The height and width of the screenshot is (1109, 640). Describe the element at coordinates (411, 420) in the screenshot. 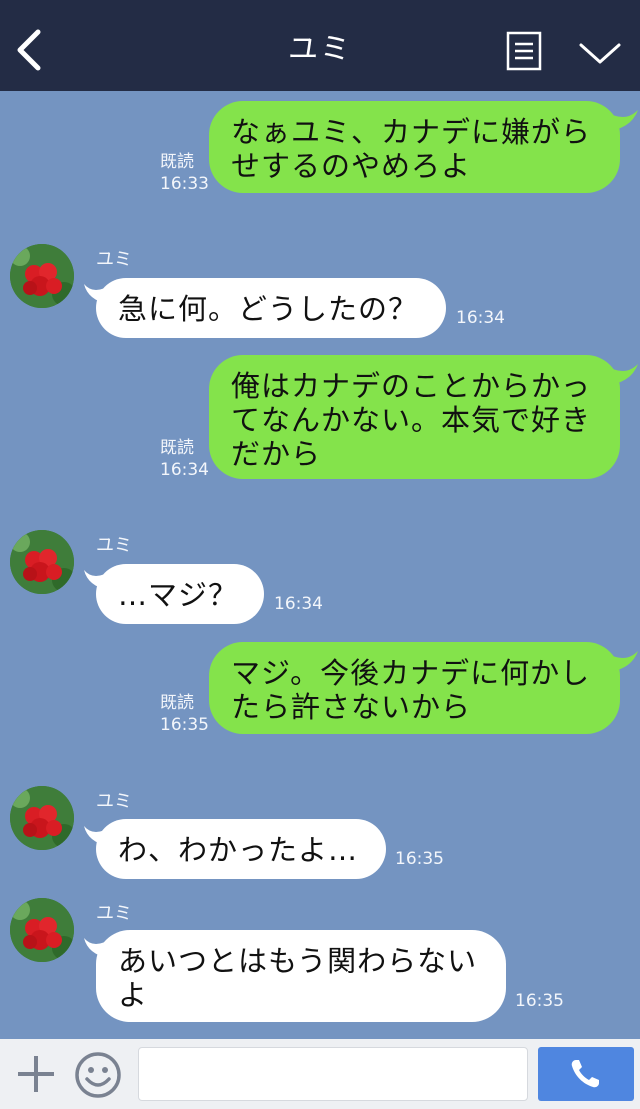

I see `message-text-line: てなんかない。本気で好き` at that location.